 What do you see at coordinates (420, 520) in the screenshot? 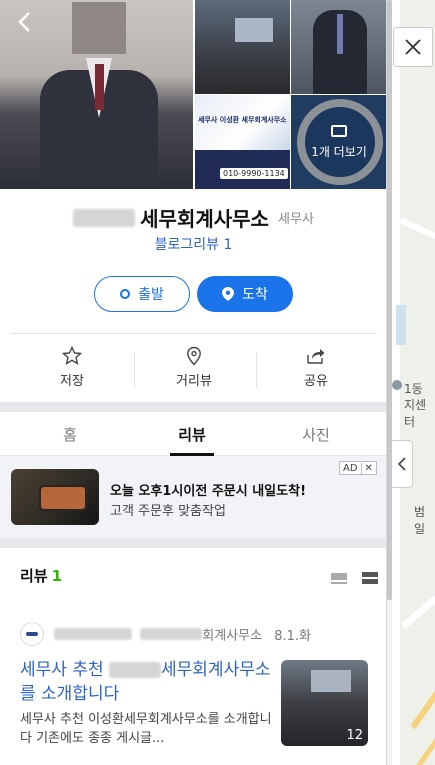
I see `map-label: 범일` at bounding box center [420, 520].